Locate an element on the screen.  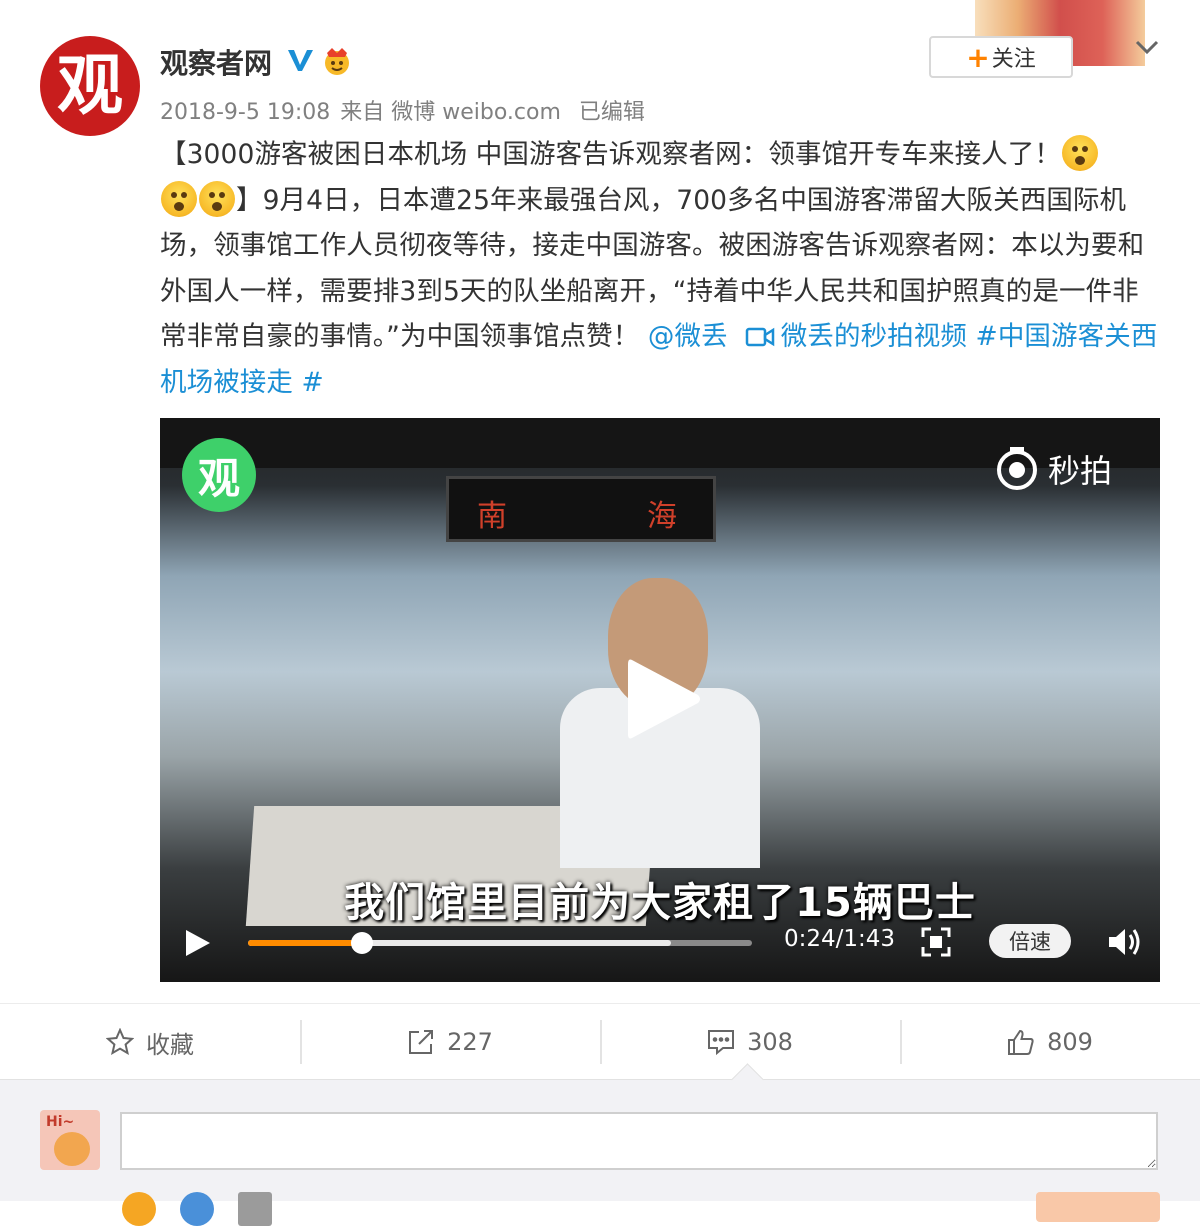
comment-icon is located at coordinates (721, 1043).